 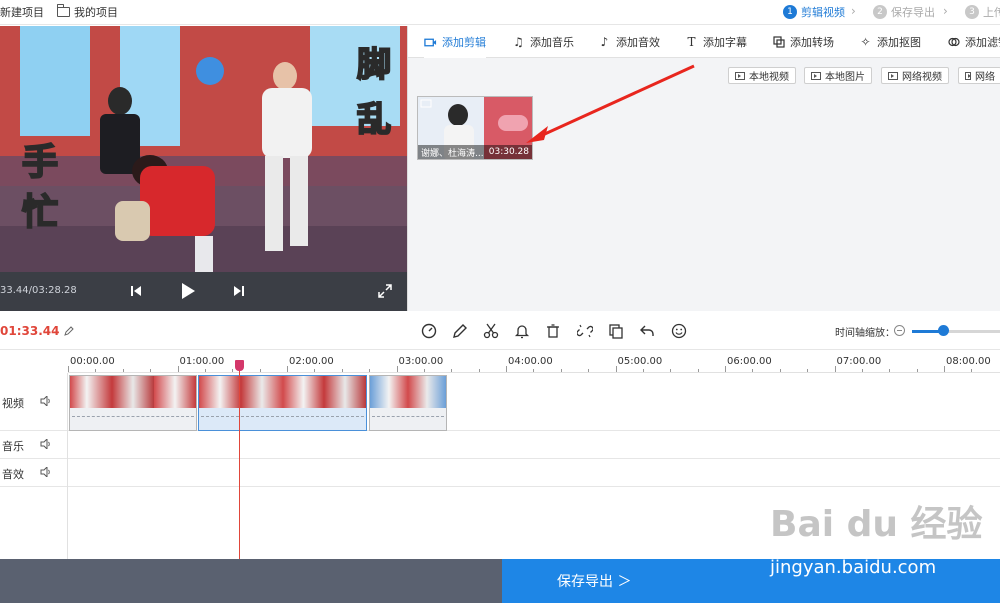 I want to click on delete-button, so click(x=553, y=331).